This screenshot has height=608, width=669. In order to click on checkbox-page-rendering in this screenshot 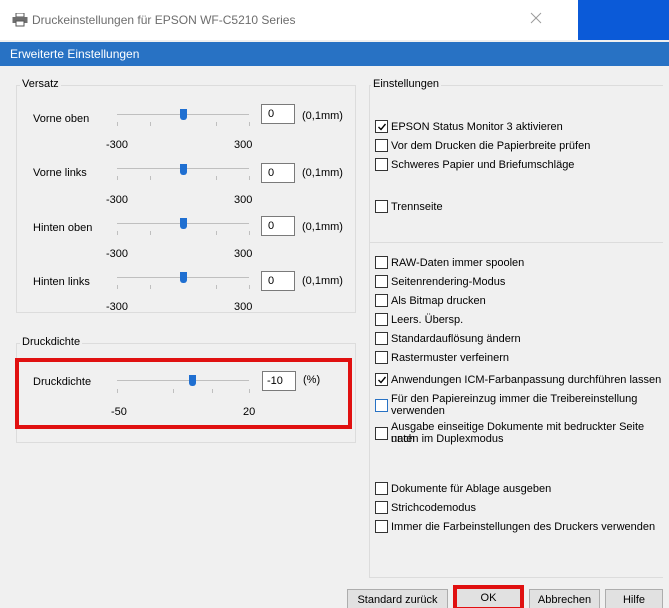, I will do `click(381, 281)`.